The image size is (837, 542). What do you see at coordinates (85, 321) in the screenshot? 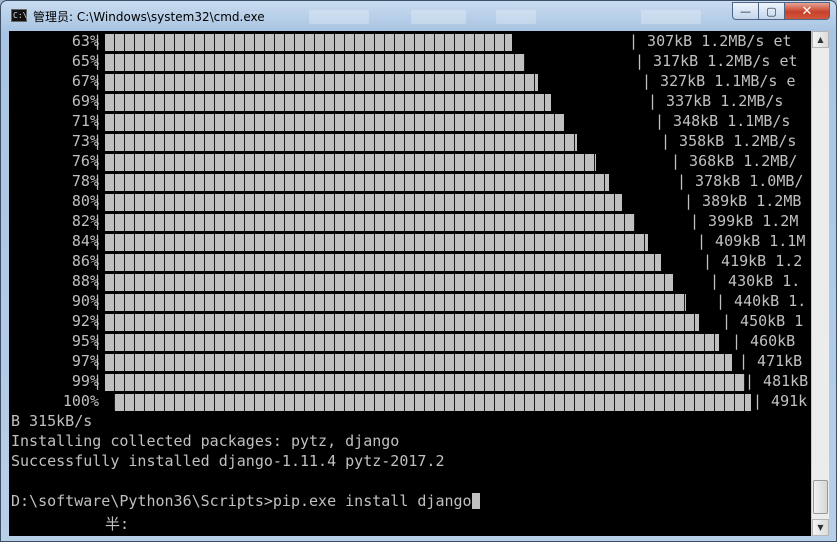
I see `progress-percent: 92%` at bounding box center [85, 321].